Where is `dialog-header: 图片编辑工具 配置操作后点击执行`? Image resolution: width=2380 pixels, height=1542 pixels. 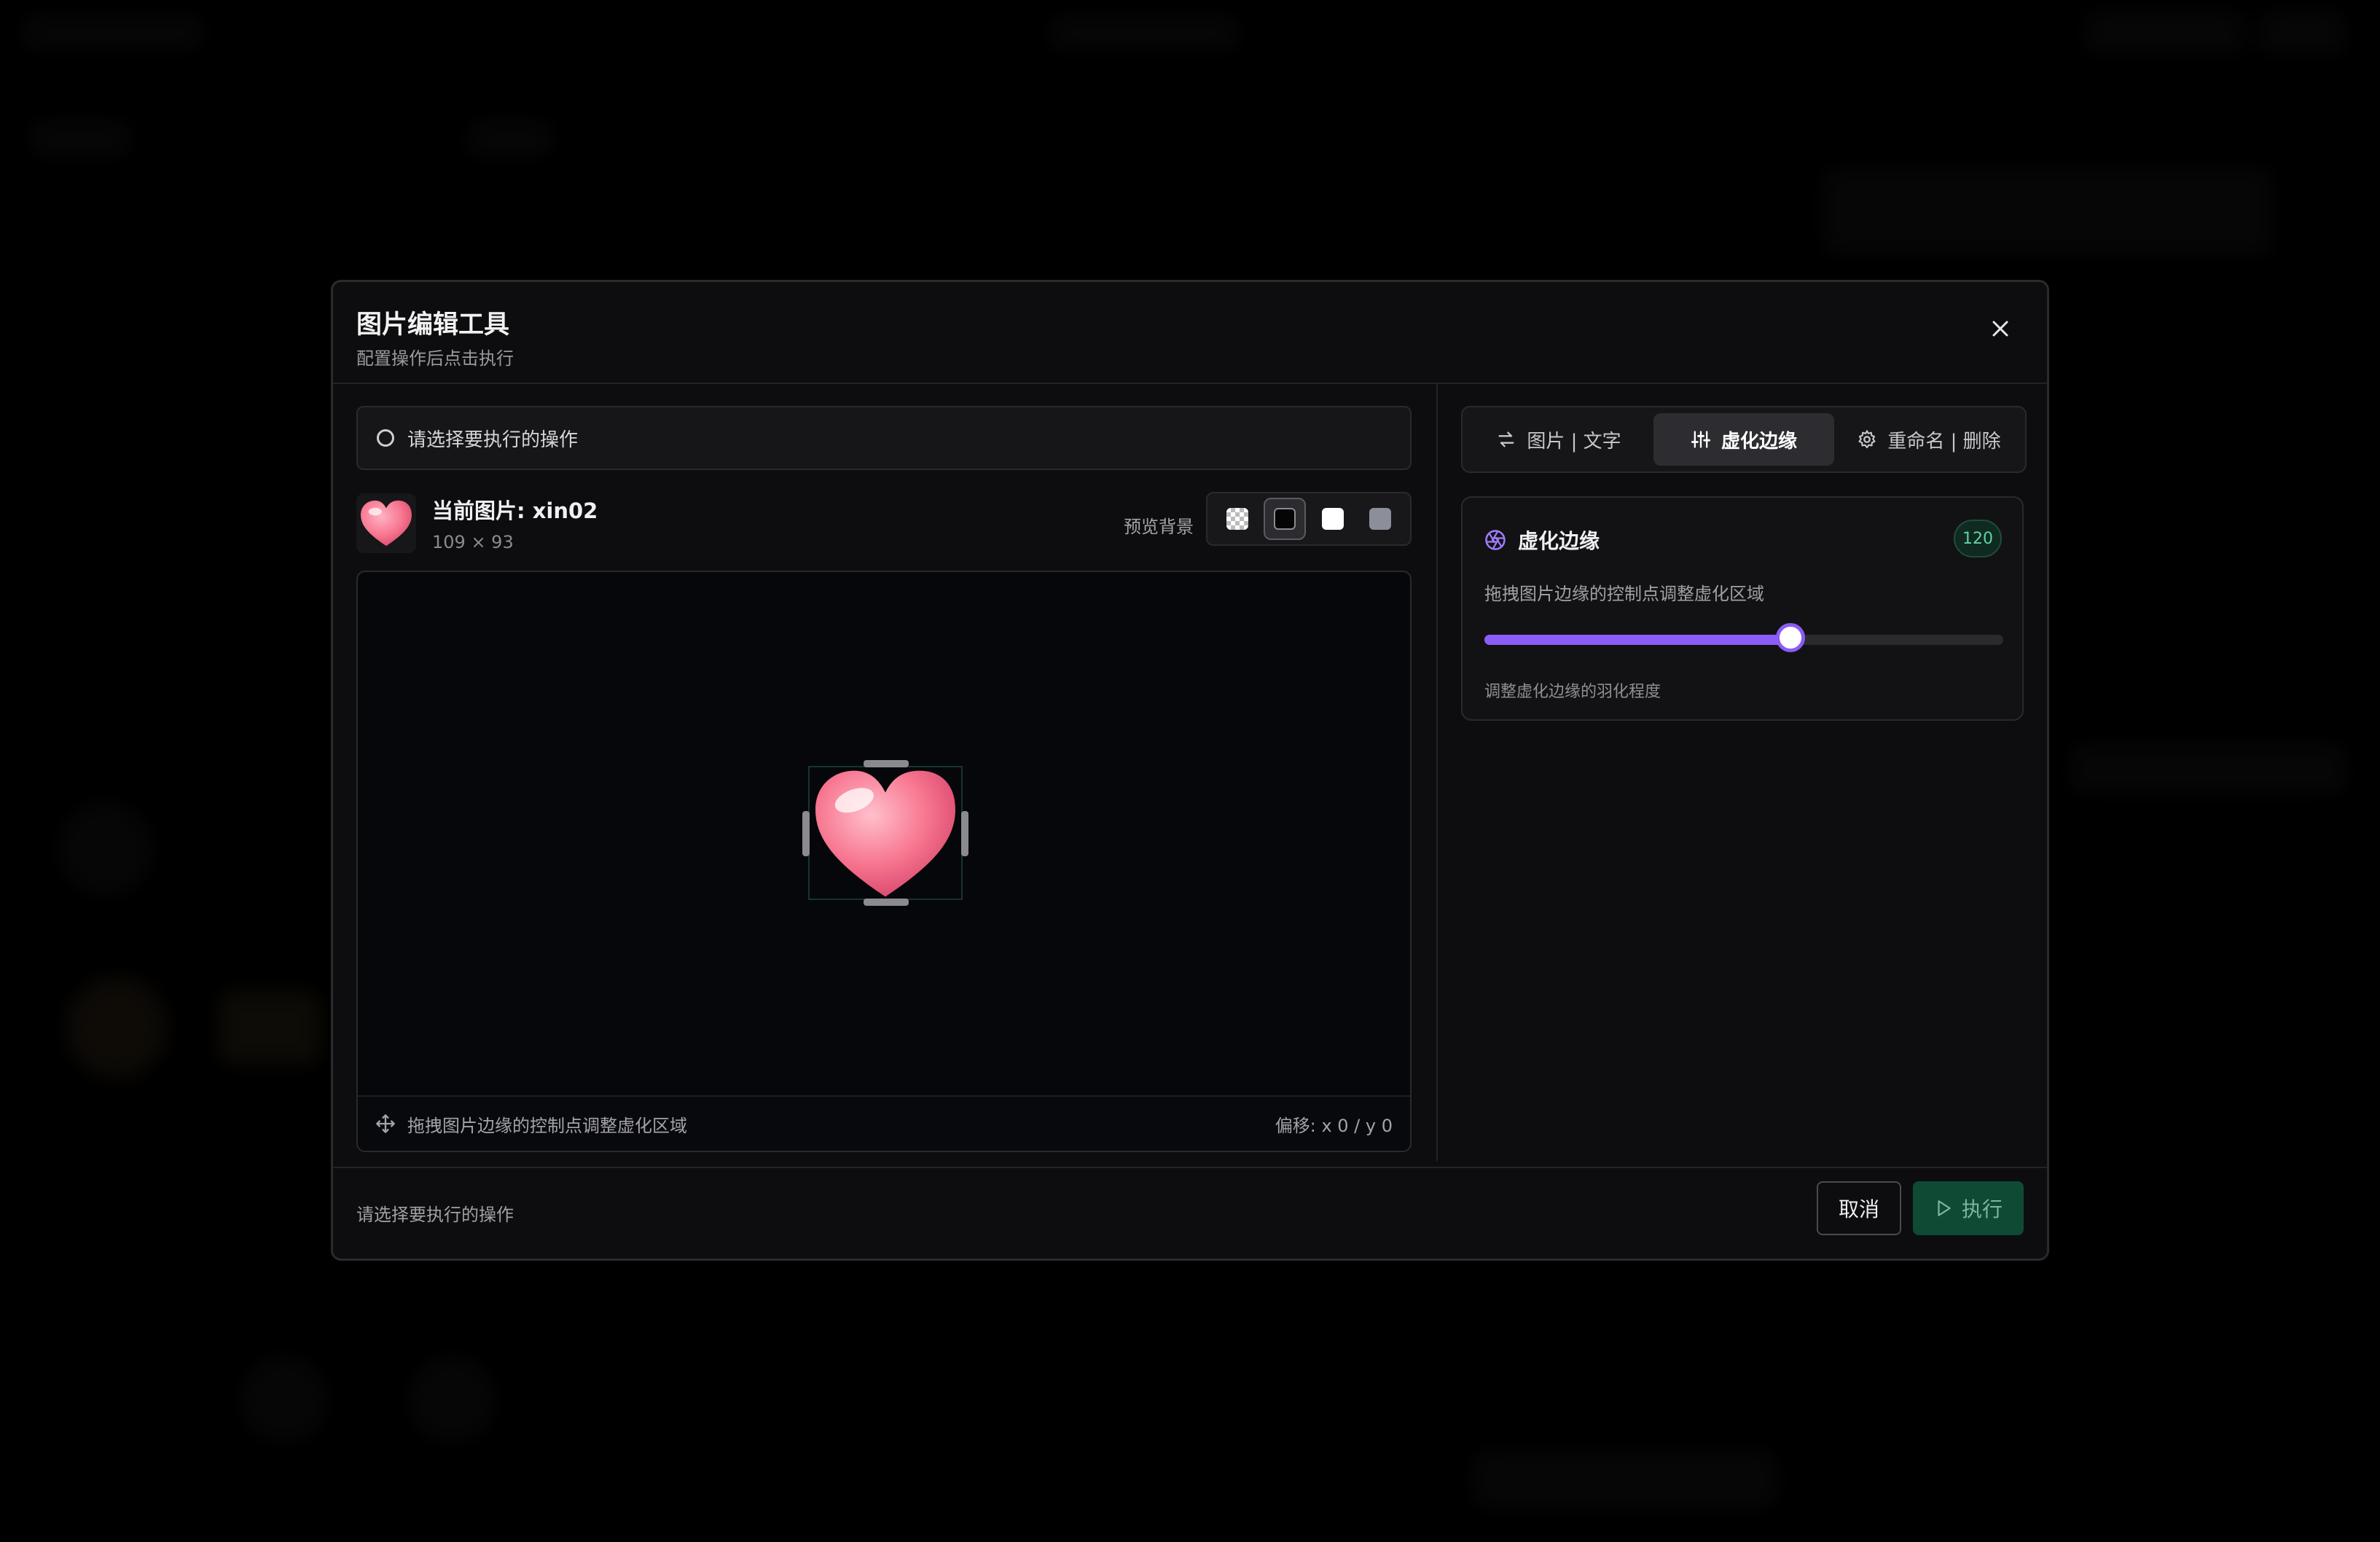 dialog-header: 图片编辑工具 配置操作后点击执行 is located at coordinates (1190, 333).